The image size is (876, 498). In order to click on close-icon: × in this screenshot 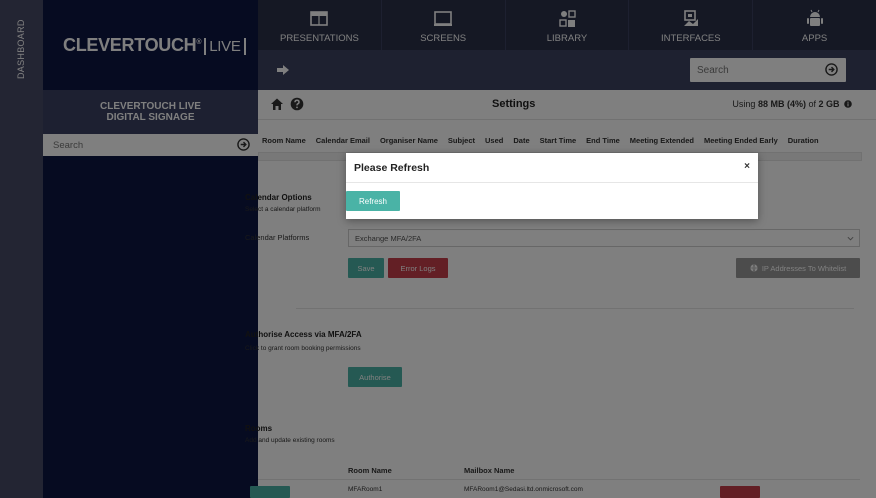, I will do `click(747, 166)`.